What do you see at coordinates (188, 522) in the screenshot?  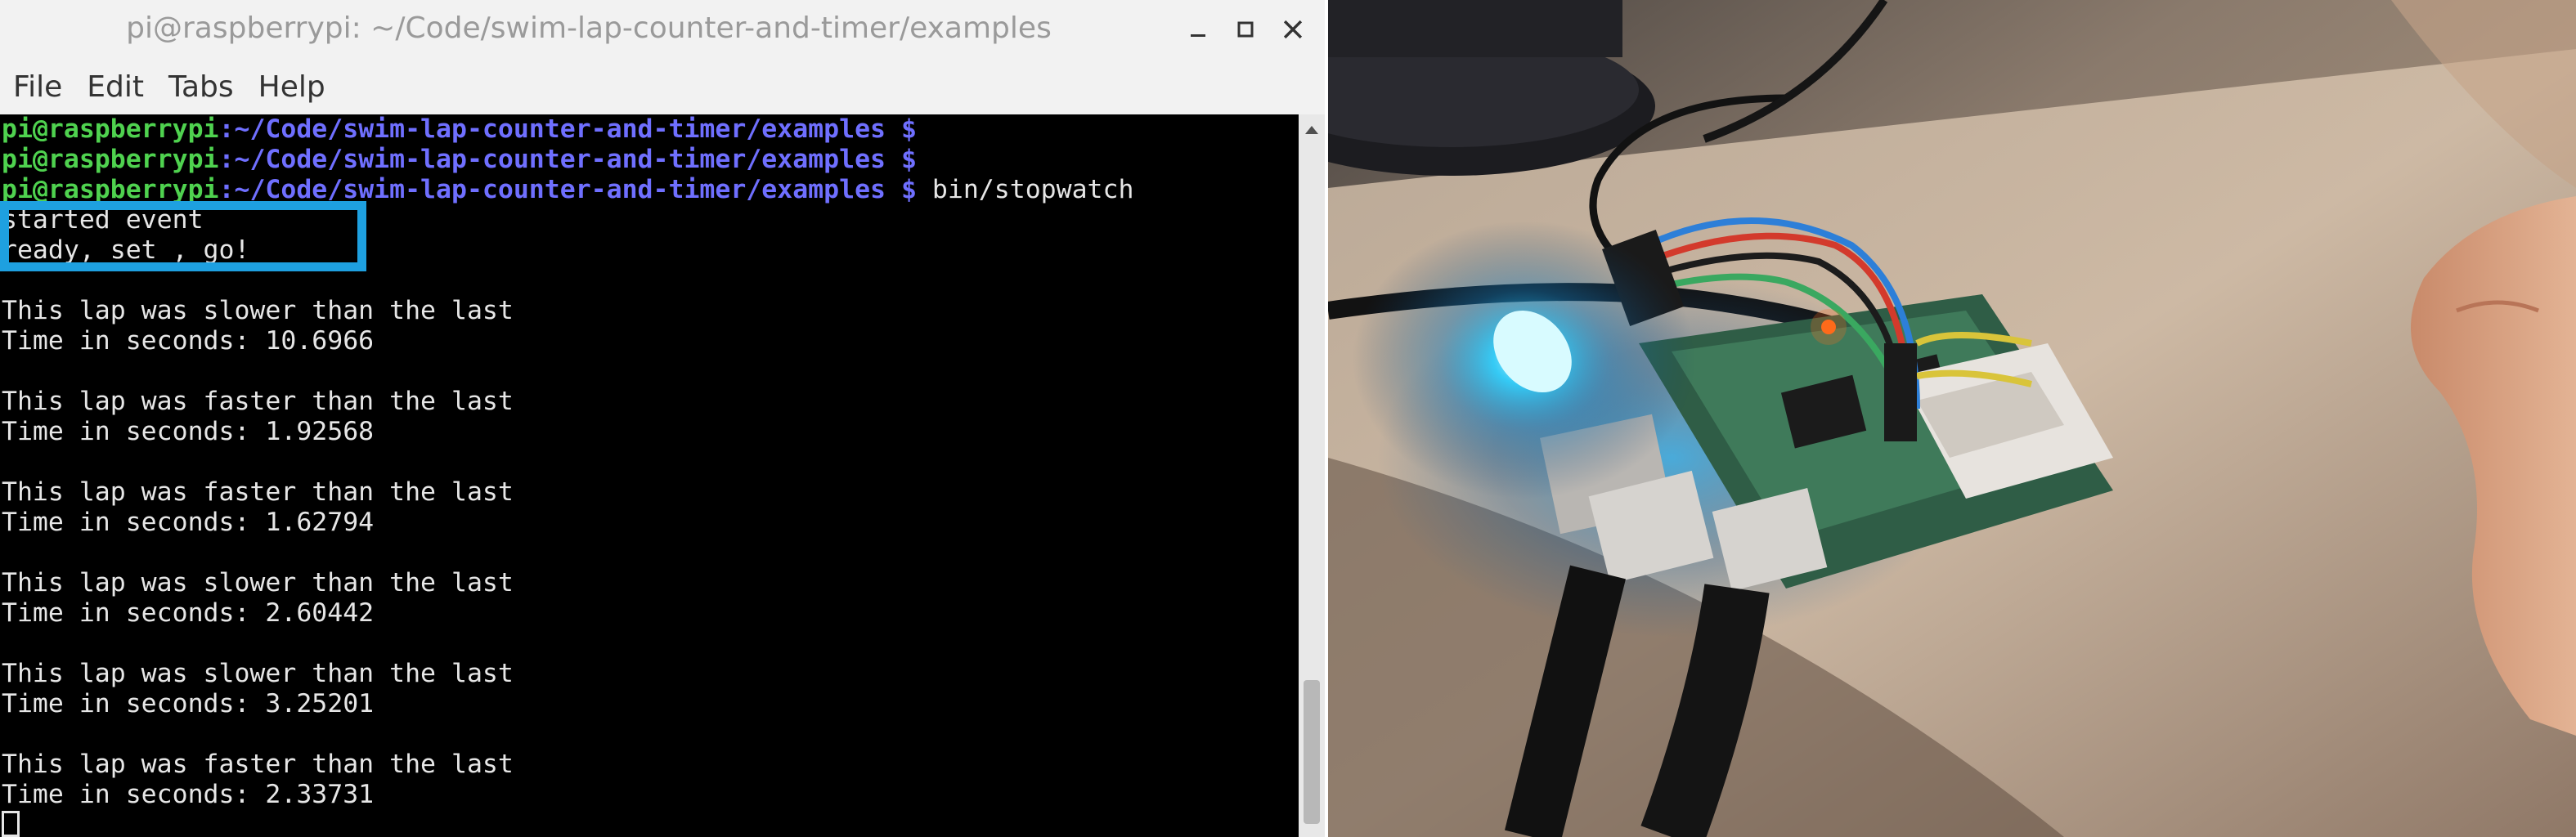 I see `output-line: Time in seconds: 1.62794` at bounding box center [188, 522].